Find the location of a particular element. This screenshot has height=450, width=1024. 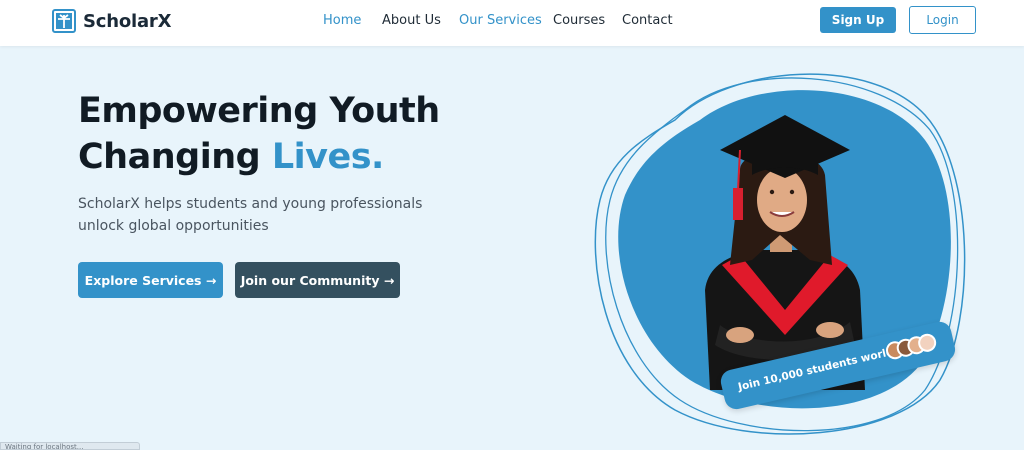

hero-title-line2: Changing is located at coordinates (175, 157).